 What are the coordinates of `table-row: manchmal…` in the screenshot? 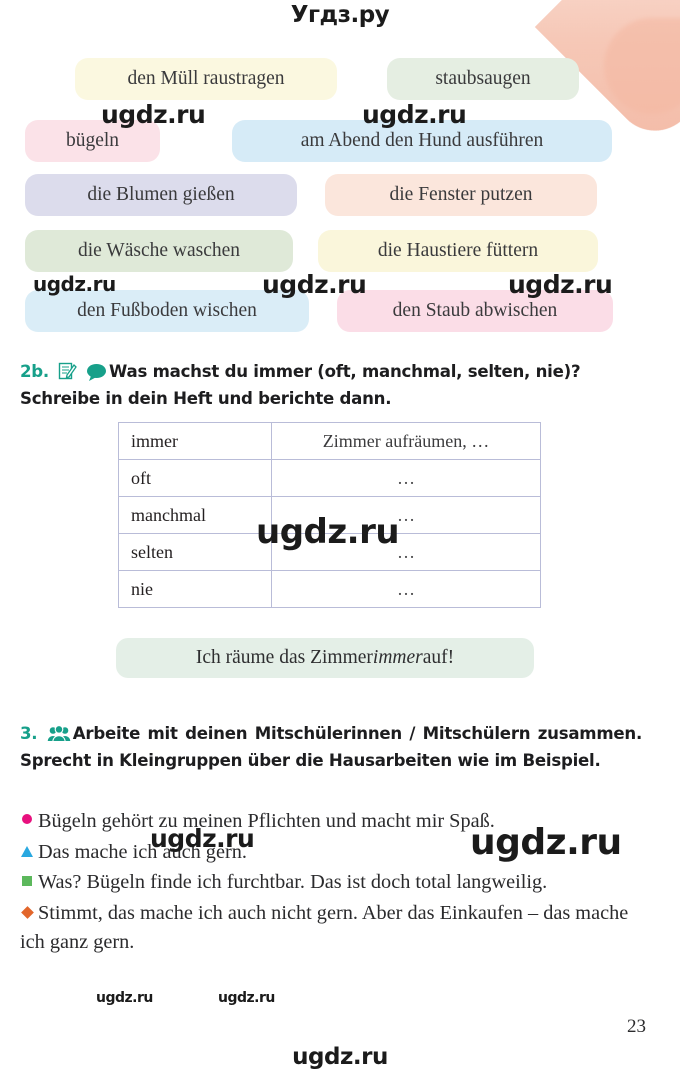 It's located at (329, 515).